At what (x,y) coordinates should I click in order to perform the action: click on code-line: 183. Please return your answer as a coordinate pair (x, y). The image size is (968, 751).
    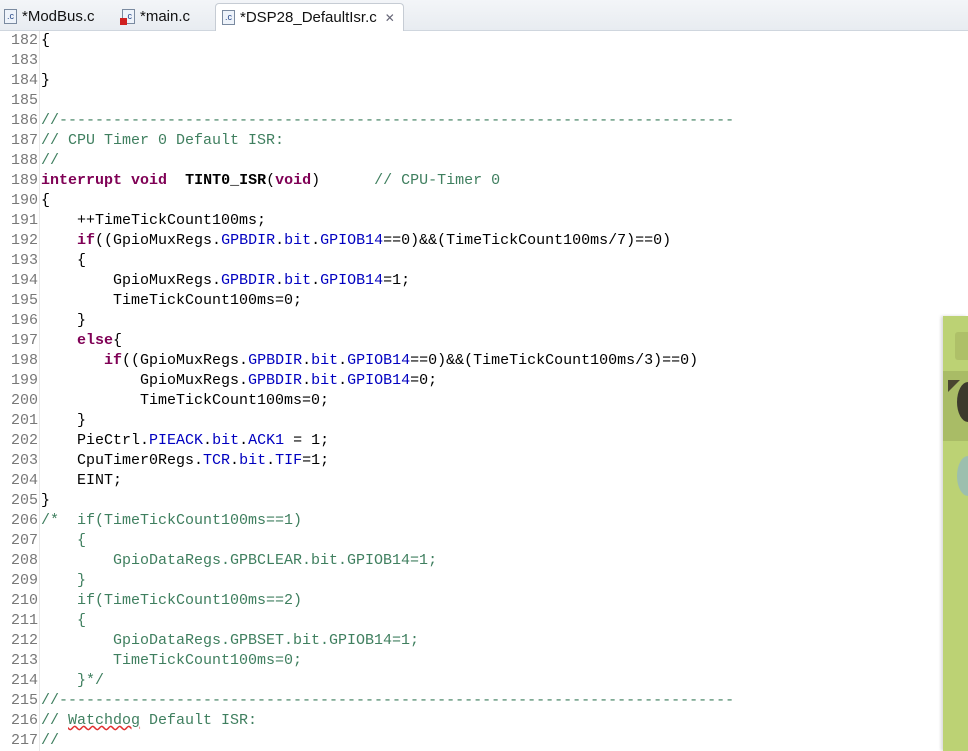
    Looking at the image, I should click on (19, 61).